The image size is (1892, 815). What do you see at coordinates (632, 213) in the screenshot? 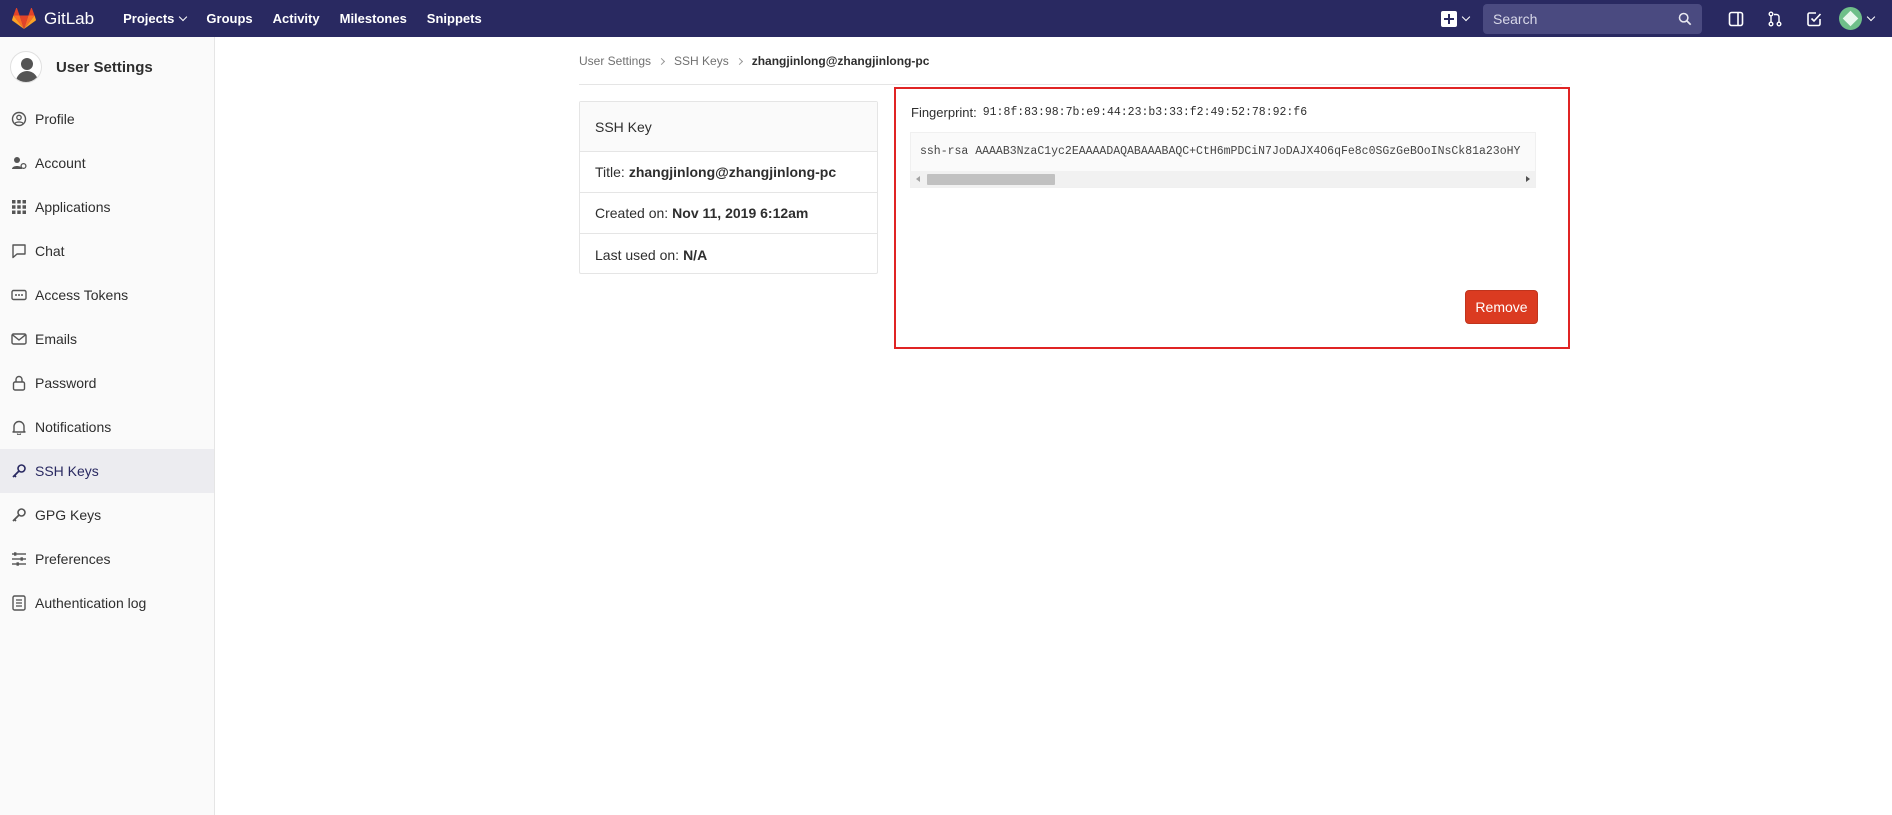
I see `key-created-label: Created on:` at bounding box center [632, 213].